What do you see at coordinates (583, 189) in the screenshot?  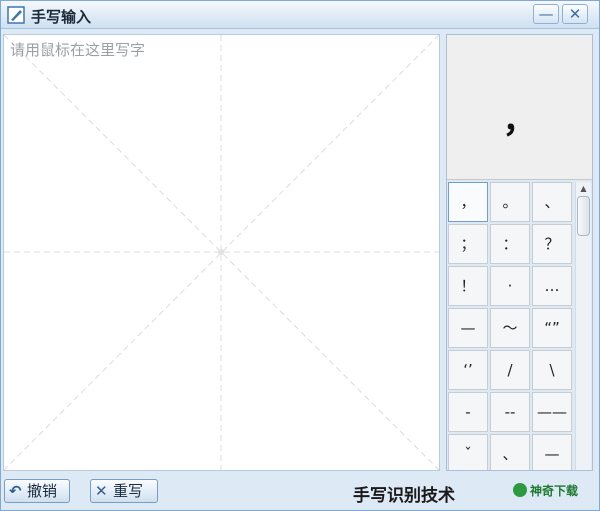 I see `scroll-up-arrow-icon: ▲` at bounding box center [583, 189].